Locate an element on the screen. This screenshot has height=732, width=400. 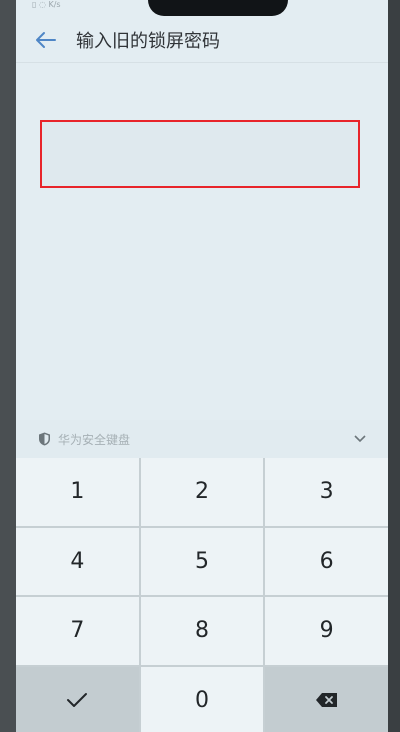
chevron-down-icon is located at coordinates (360, 439).